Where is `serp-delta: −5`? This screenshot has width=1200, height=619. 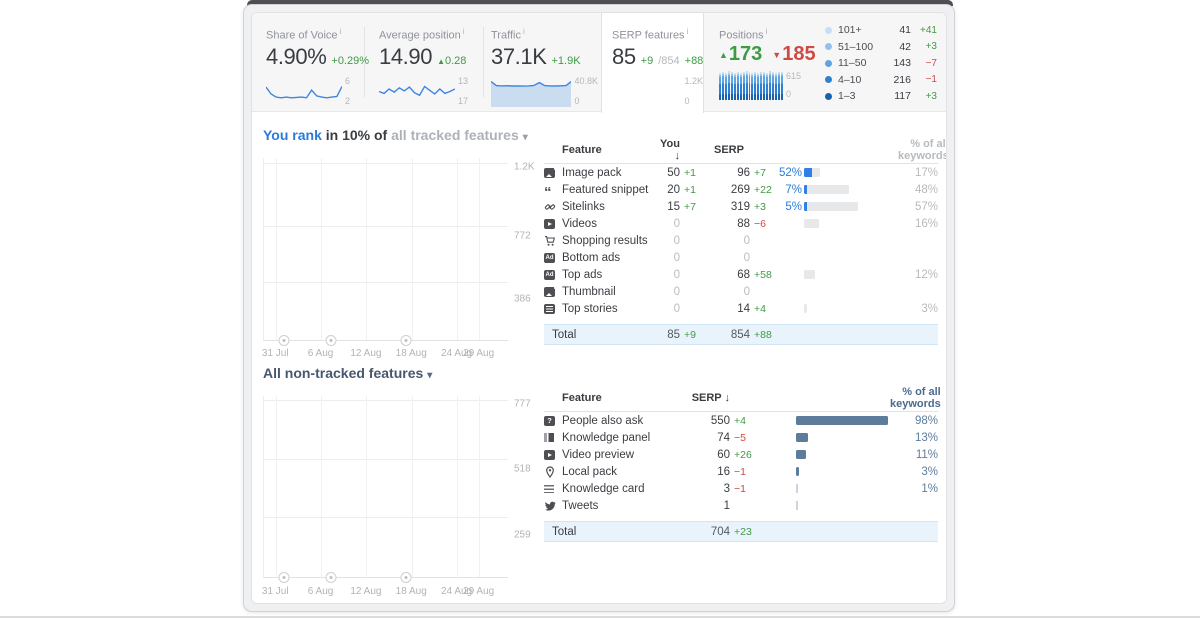 serp-delta: −5 is located at coordinates (740, 437).